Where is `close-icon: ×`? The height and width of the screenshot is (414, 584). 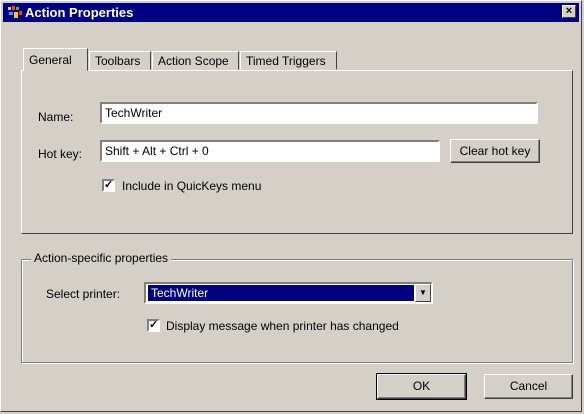 close-icon: × is located at coordinates (569, 11).